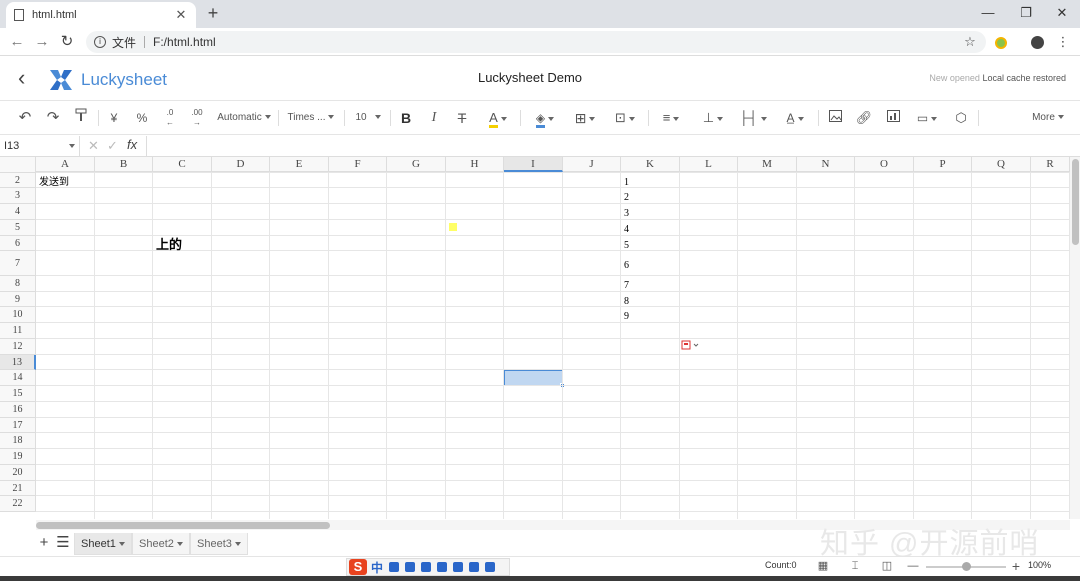  I want to click on sheet-tab: Sheet3, so click(219, 544).